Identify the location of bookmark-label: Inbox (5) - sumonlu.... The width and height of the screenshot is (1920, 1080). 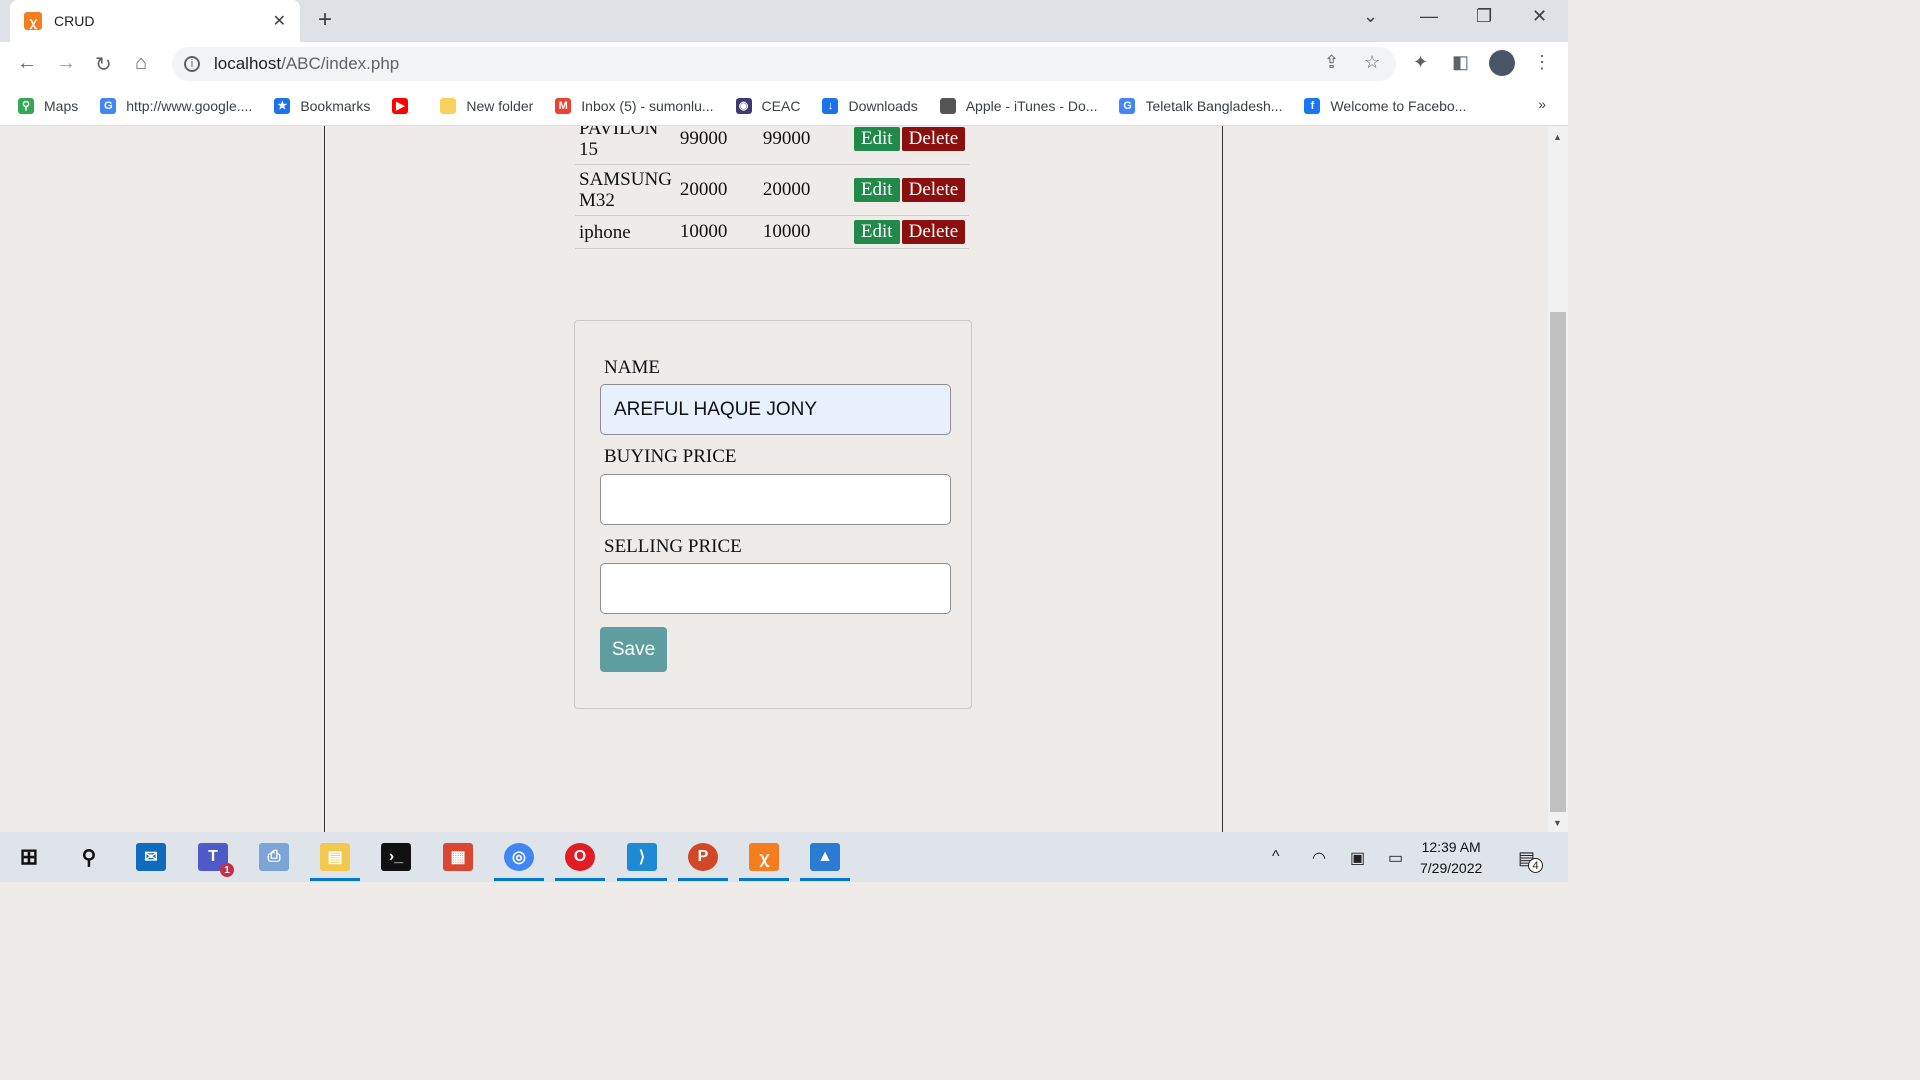
(647, 105).